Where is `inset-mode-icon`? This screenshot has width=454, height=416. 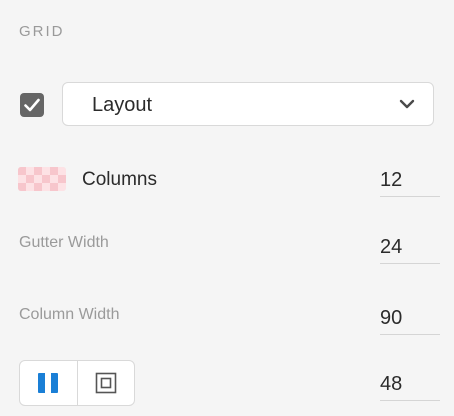
inset-mode-icon is located at coordinates (106, 383).